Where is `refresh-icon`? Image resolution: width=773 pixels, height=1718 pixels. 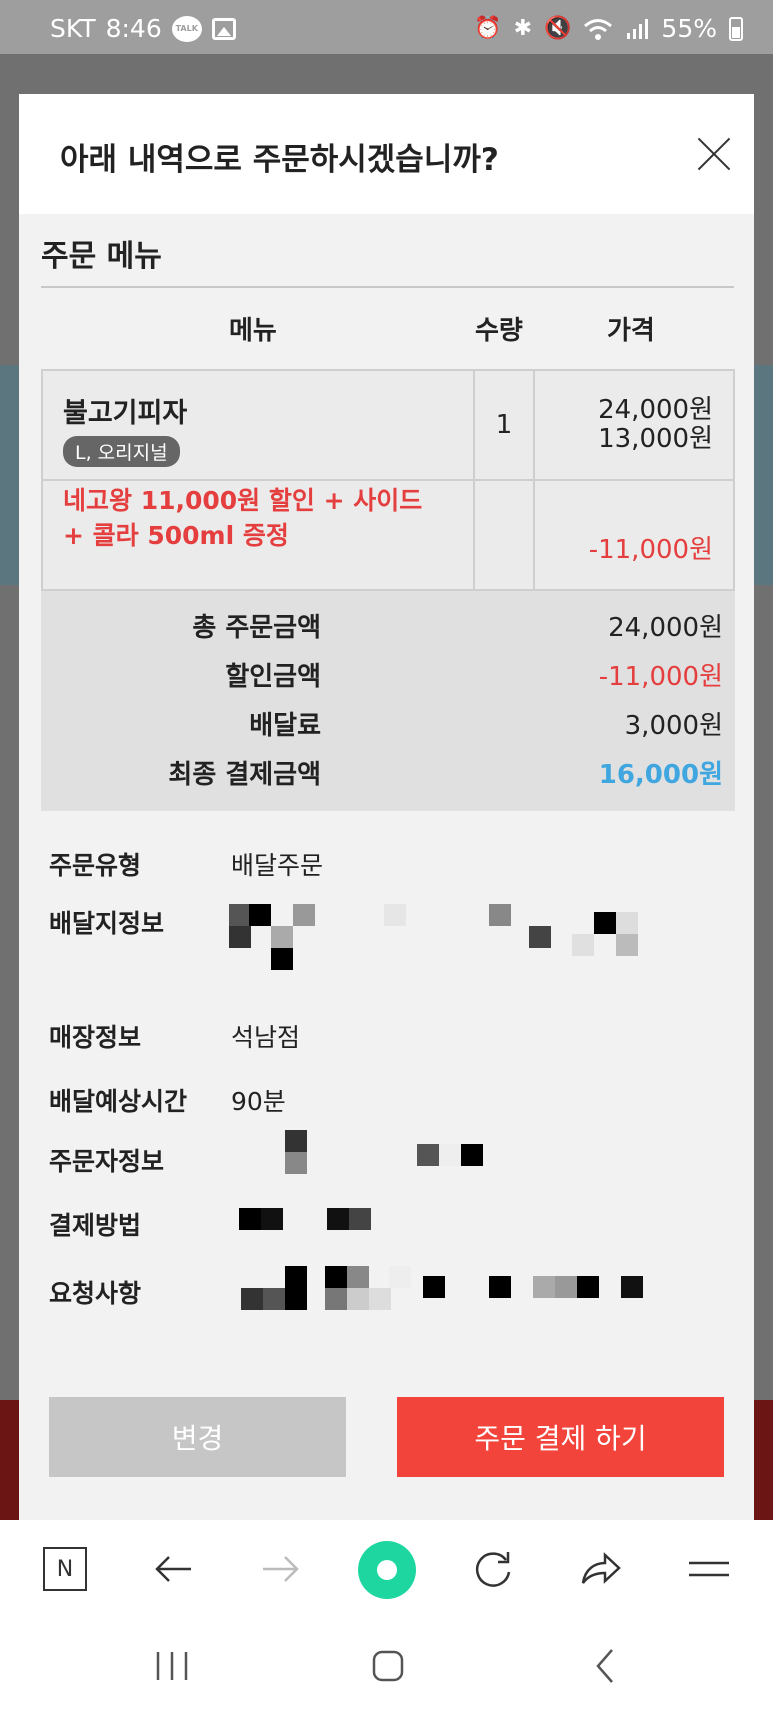
refresh-icon is located at coordinates (493, 1569).